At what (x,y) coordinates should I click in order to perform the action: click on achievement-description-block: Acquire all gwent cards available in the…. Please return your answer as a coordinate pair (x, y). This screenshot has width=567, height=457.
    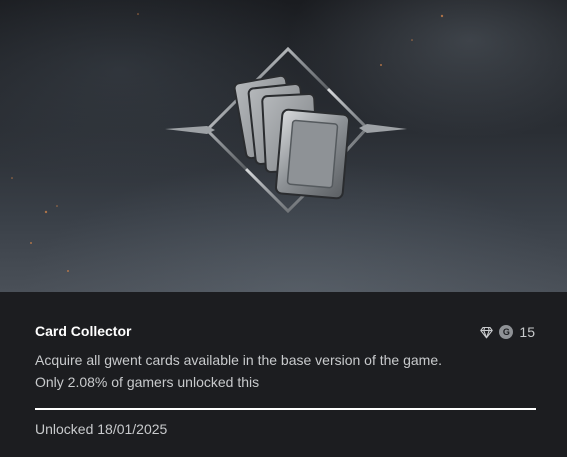
    Looking at the image, I should click on (285, 371).